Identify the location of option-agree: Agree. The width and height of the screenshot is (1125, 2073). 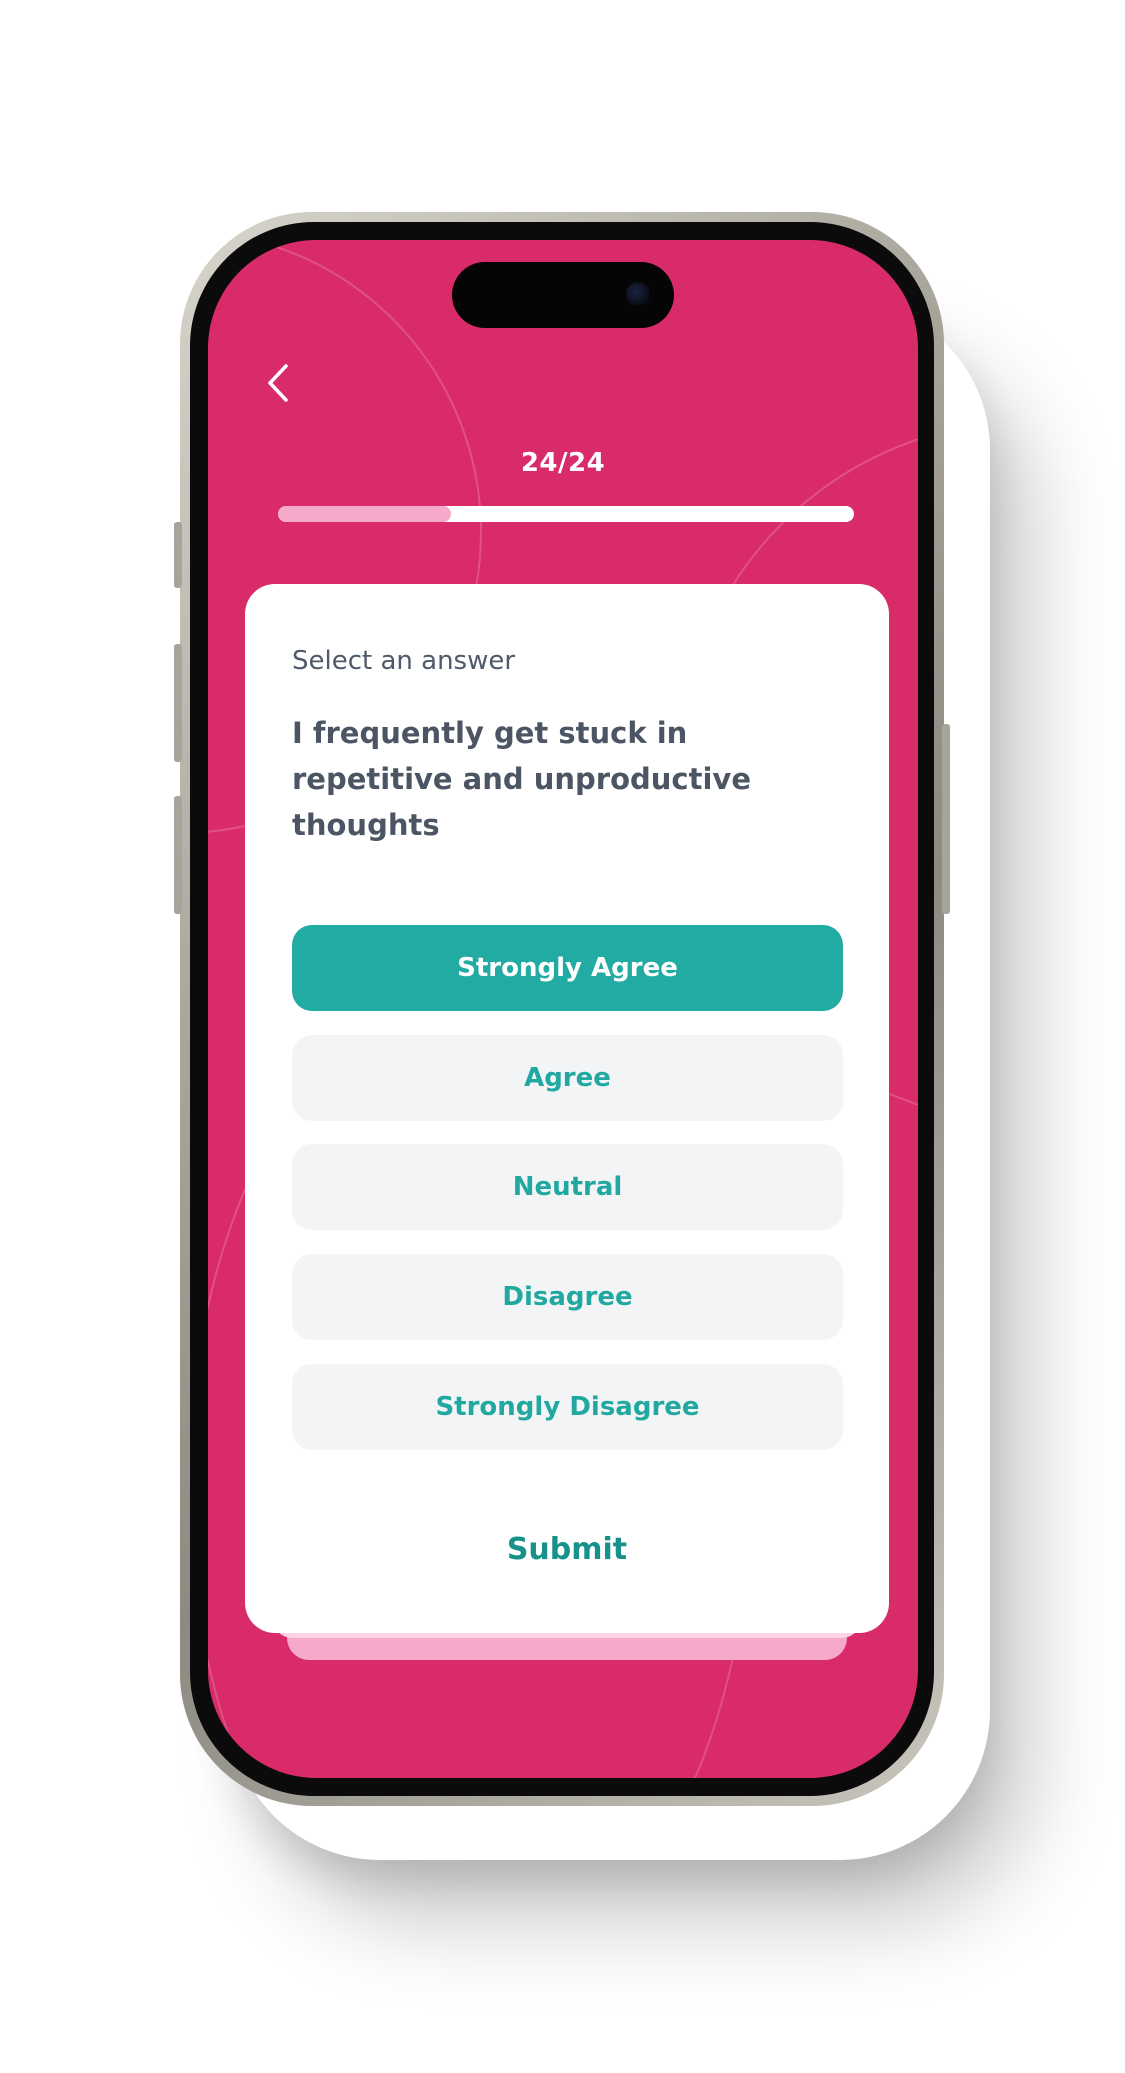
(567, 1078).